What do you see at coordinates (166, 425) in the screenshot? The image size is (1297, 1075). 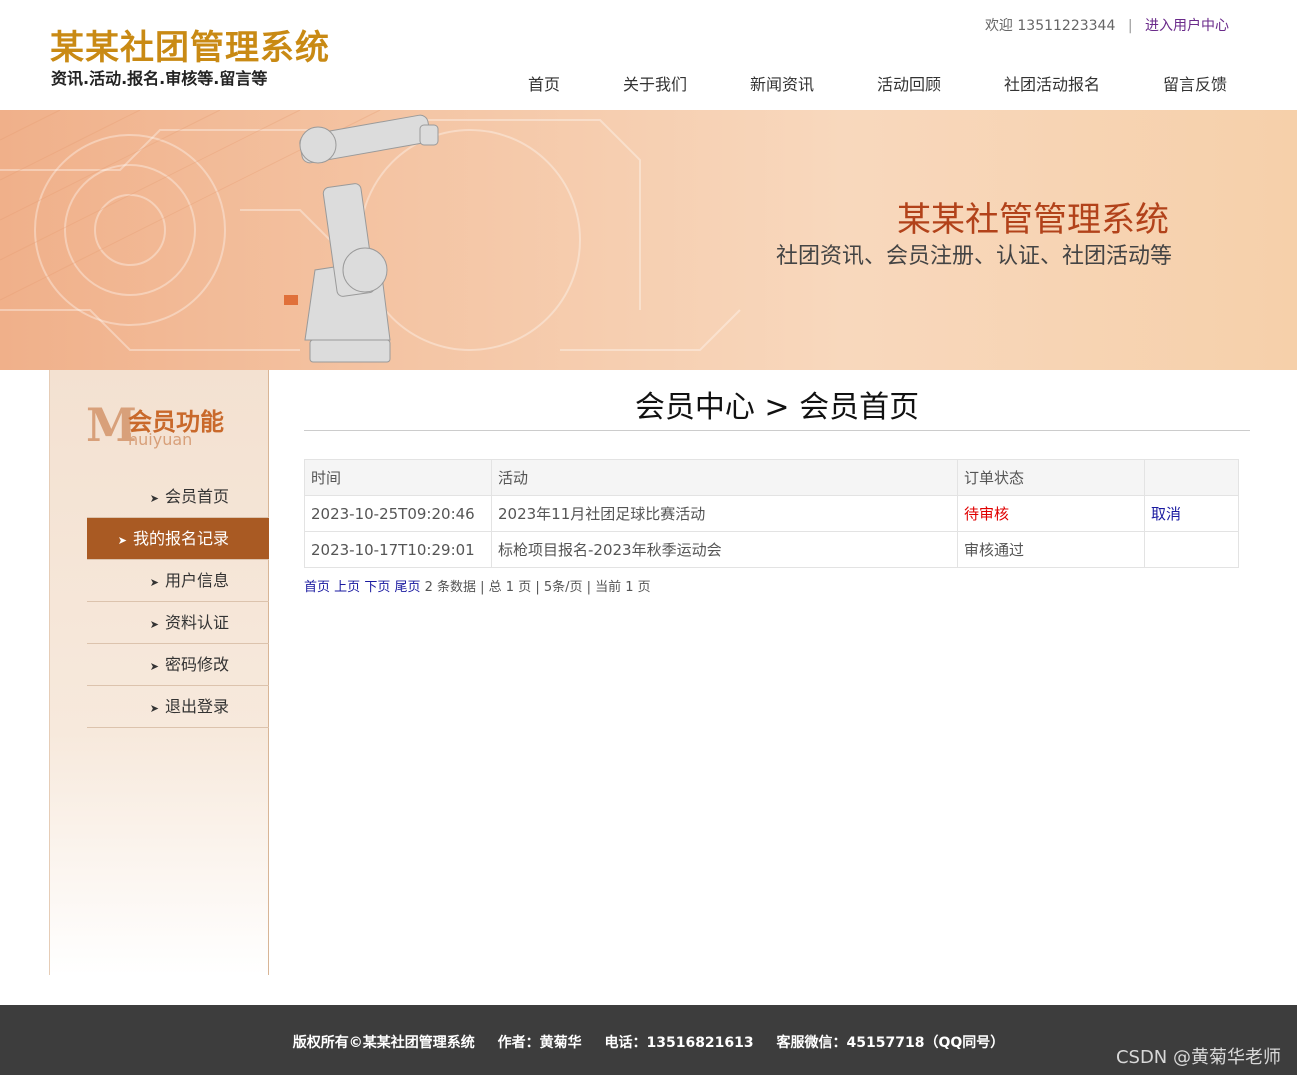 I see `sidebar-heading: M 会员功能 huiyuan` at bounding box center [166, 425].